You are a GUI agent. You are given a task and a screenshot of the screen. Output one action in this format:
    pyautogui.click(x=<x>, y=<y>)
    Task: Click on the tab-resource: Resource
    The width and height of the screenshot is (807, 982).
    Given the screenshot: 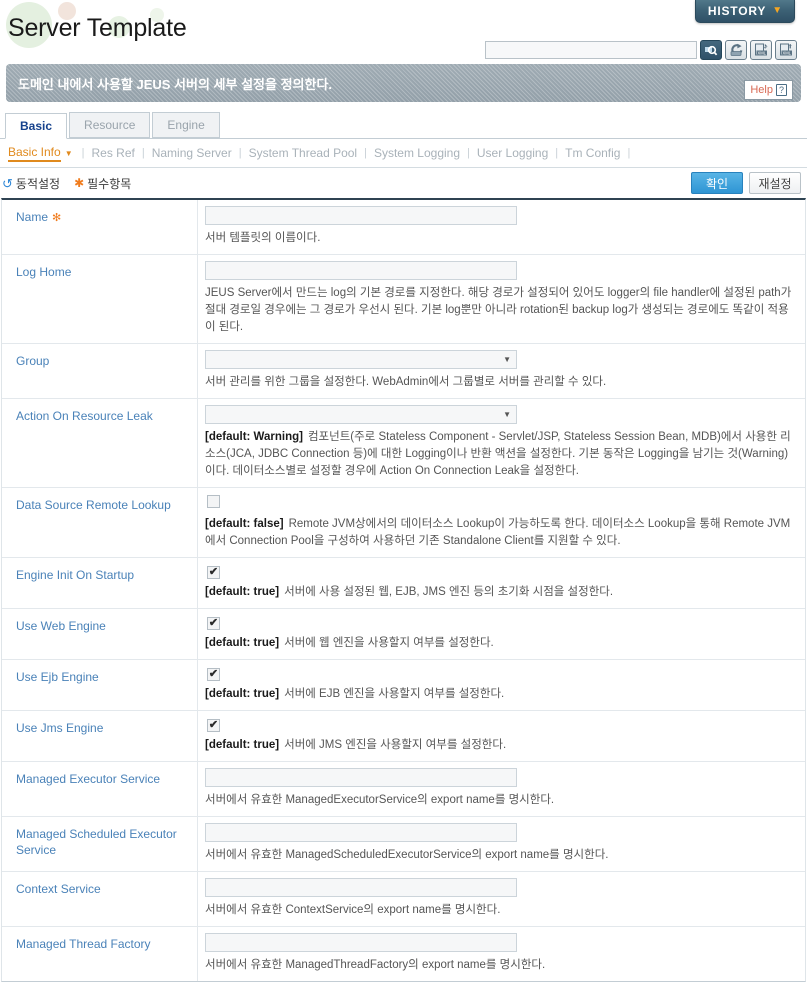 What is the action you would take?
    pyautogui.click(x=110, y=125)
    